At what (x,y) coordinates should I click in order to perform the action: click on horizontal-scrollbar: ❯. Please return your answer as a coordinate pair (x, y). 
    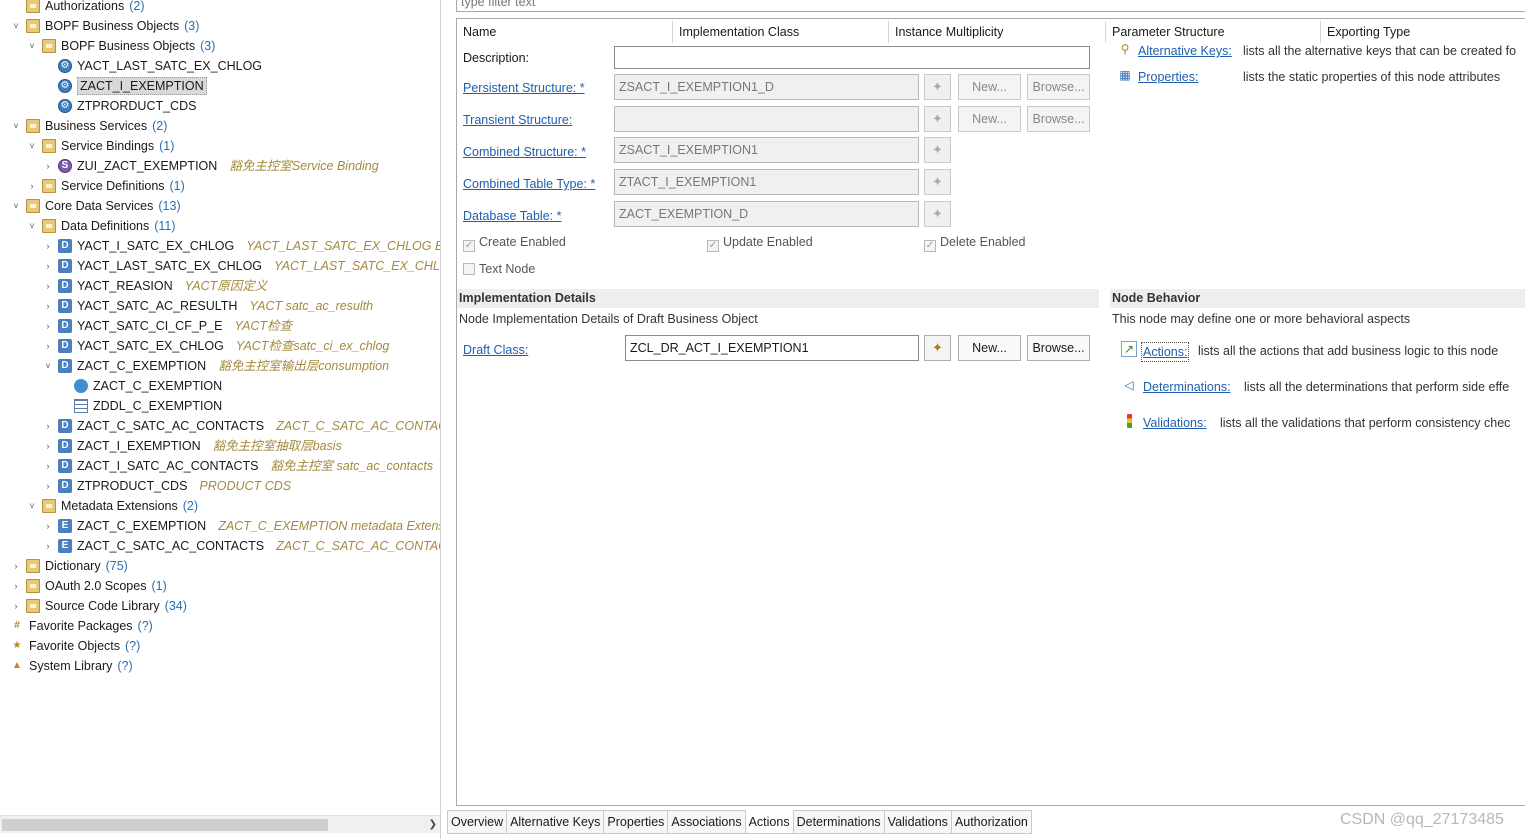
    Looking at the image, I should click on (220, 824).